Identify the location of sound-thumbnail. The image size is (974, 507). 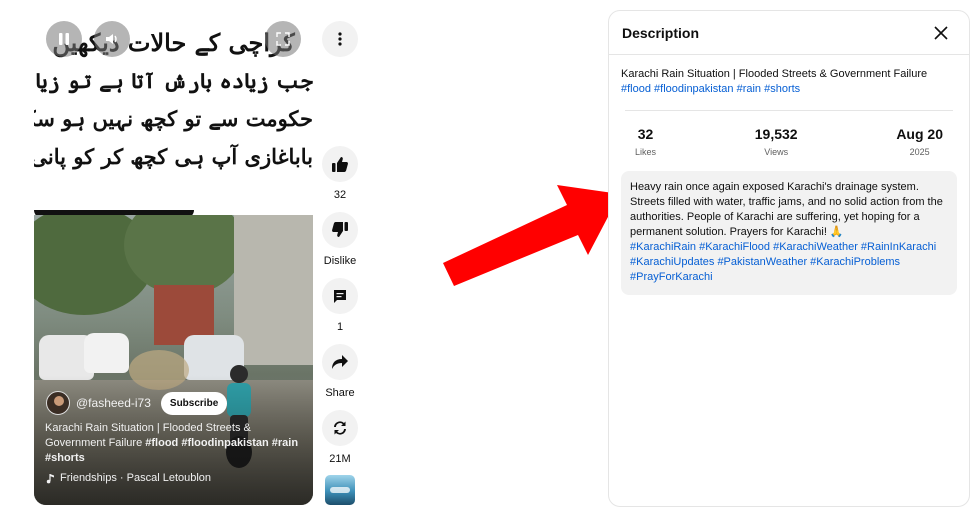
(340, 490).